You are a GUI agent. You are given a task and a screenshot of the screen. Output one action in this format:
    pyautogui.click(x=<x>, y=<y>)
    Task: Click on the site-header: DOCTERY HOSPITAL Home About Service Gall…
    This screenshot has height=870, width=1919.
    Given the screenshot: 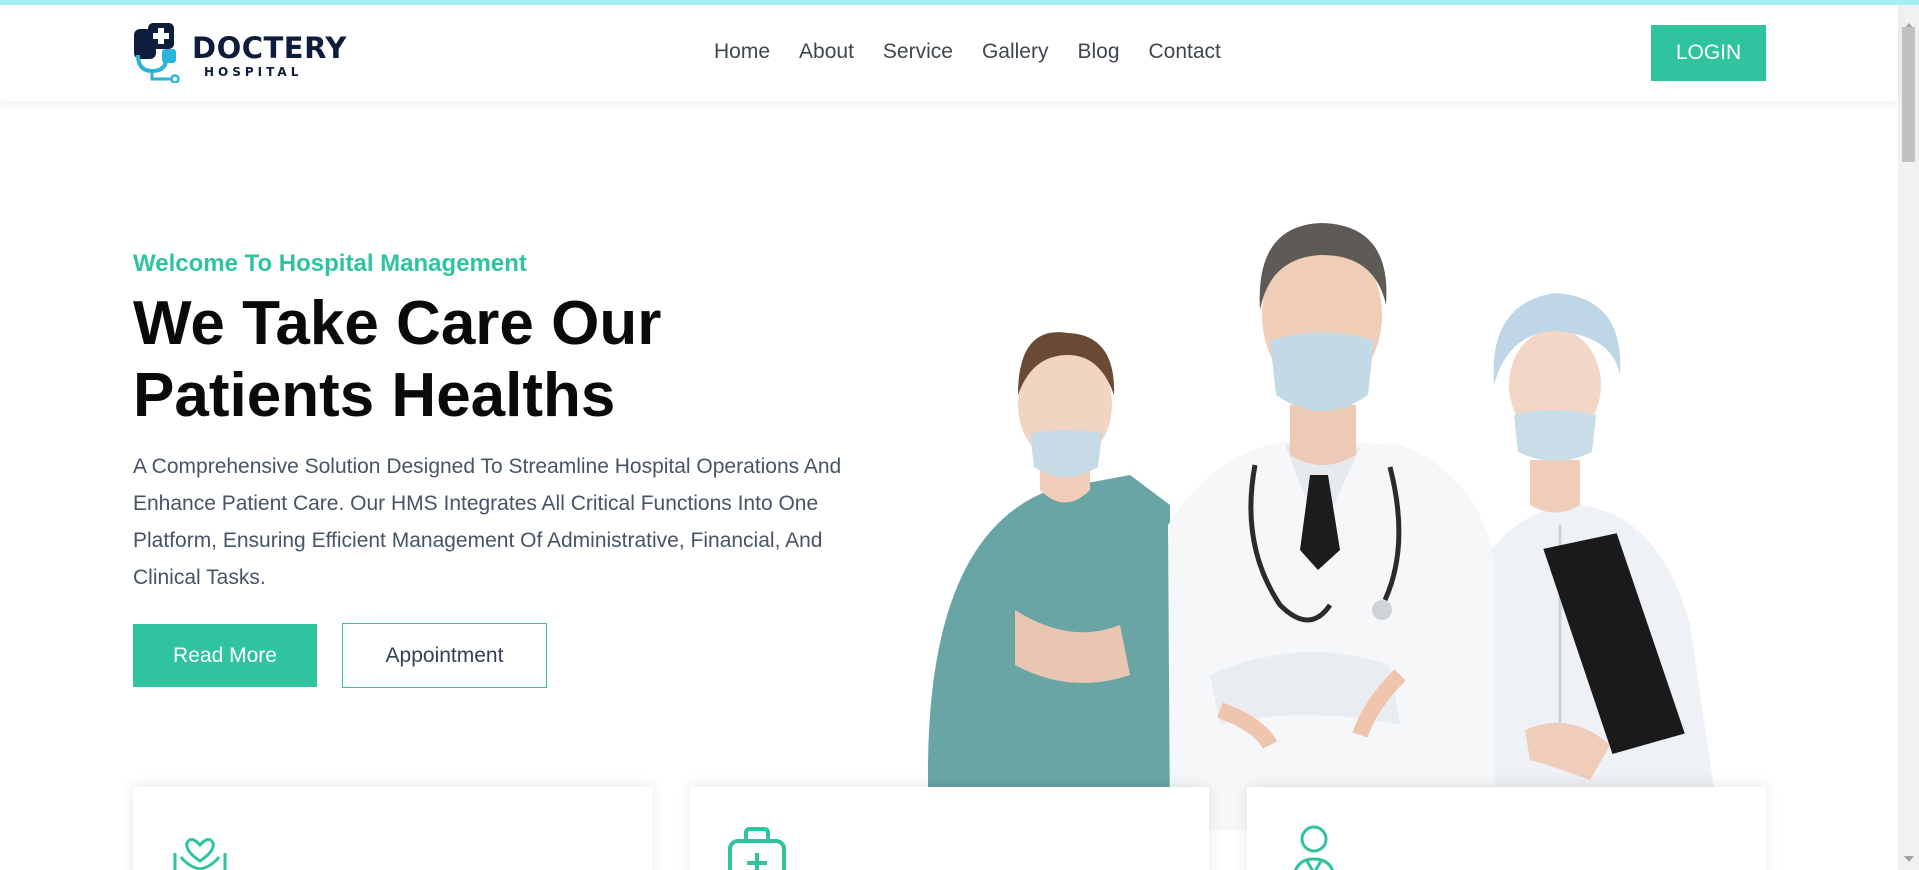 What is the action you would take?
    pyautogui.click(x=949, y=53)
    